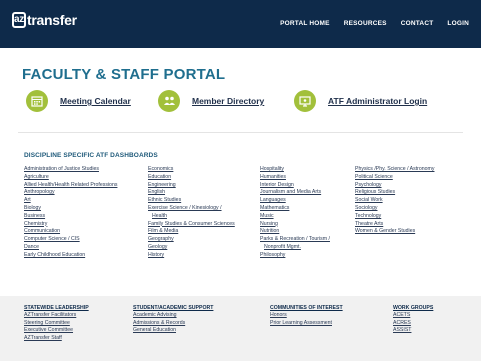  I want to click on dashboard-link: Art, so click(70, 201).